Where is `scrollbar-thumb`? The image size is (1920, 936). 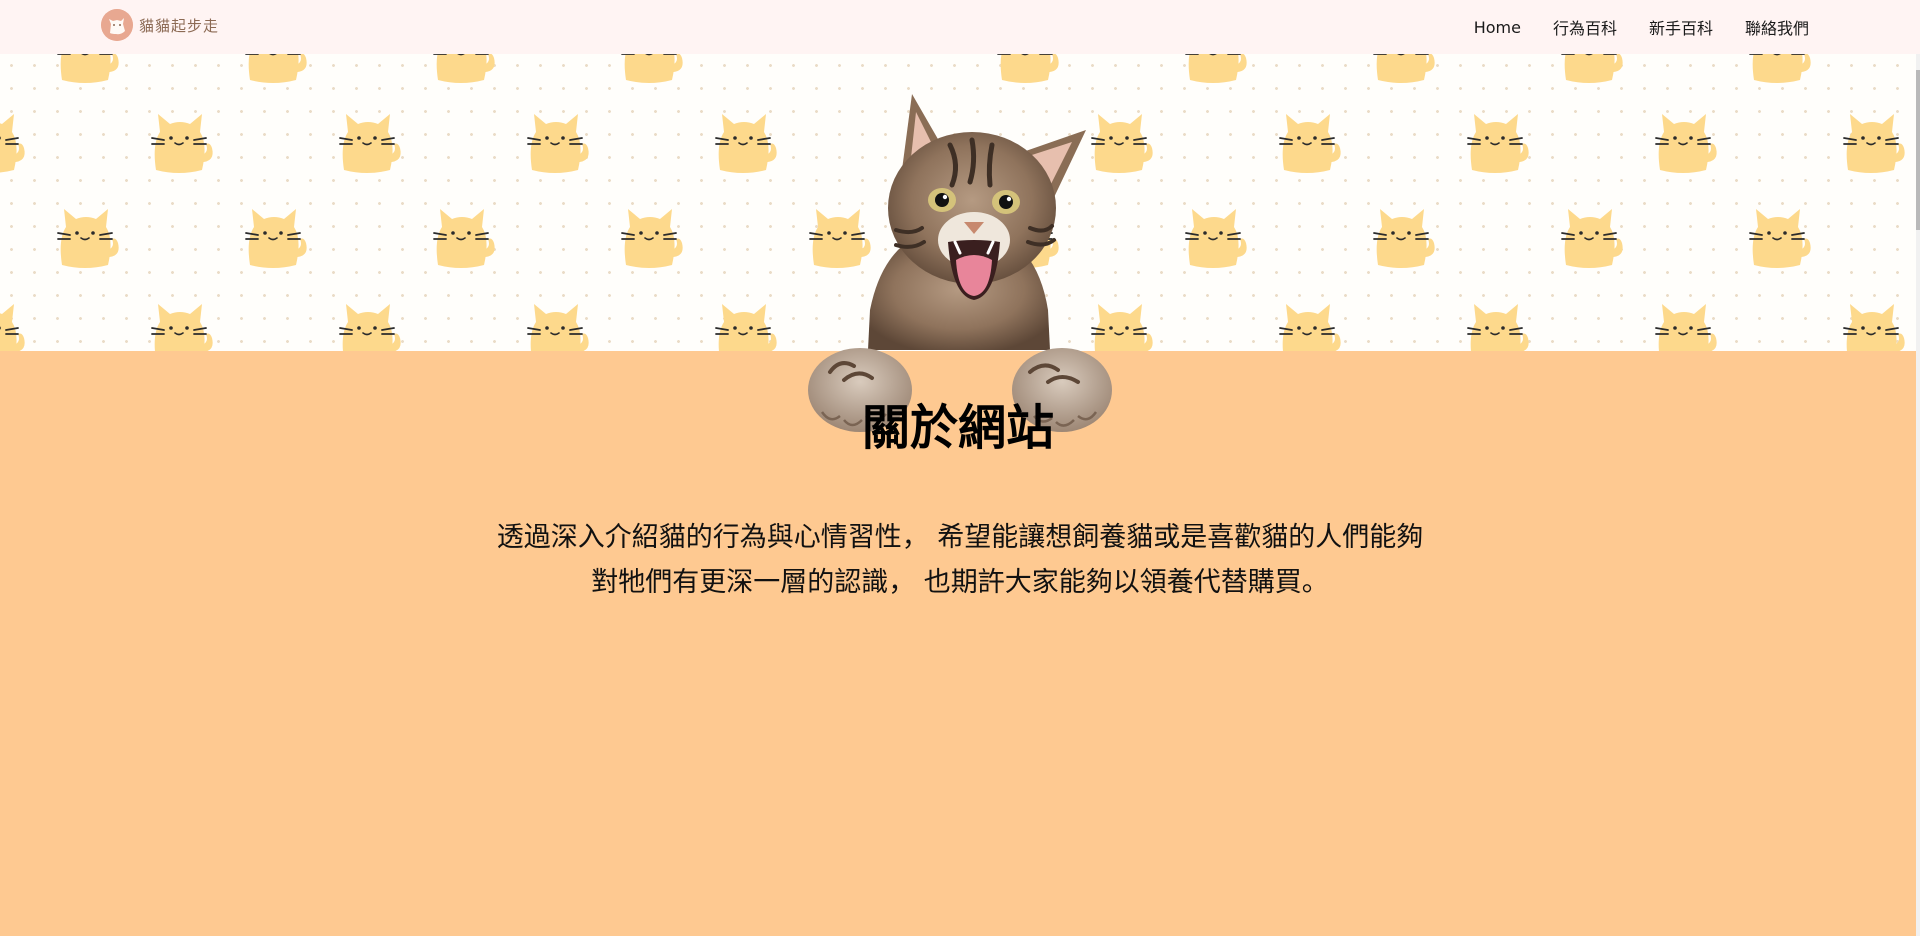 scrollbar-thumb is located at coordinates (1918, 150).